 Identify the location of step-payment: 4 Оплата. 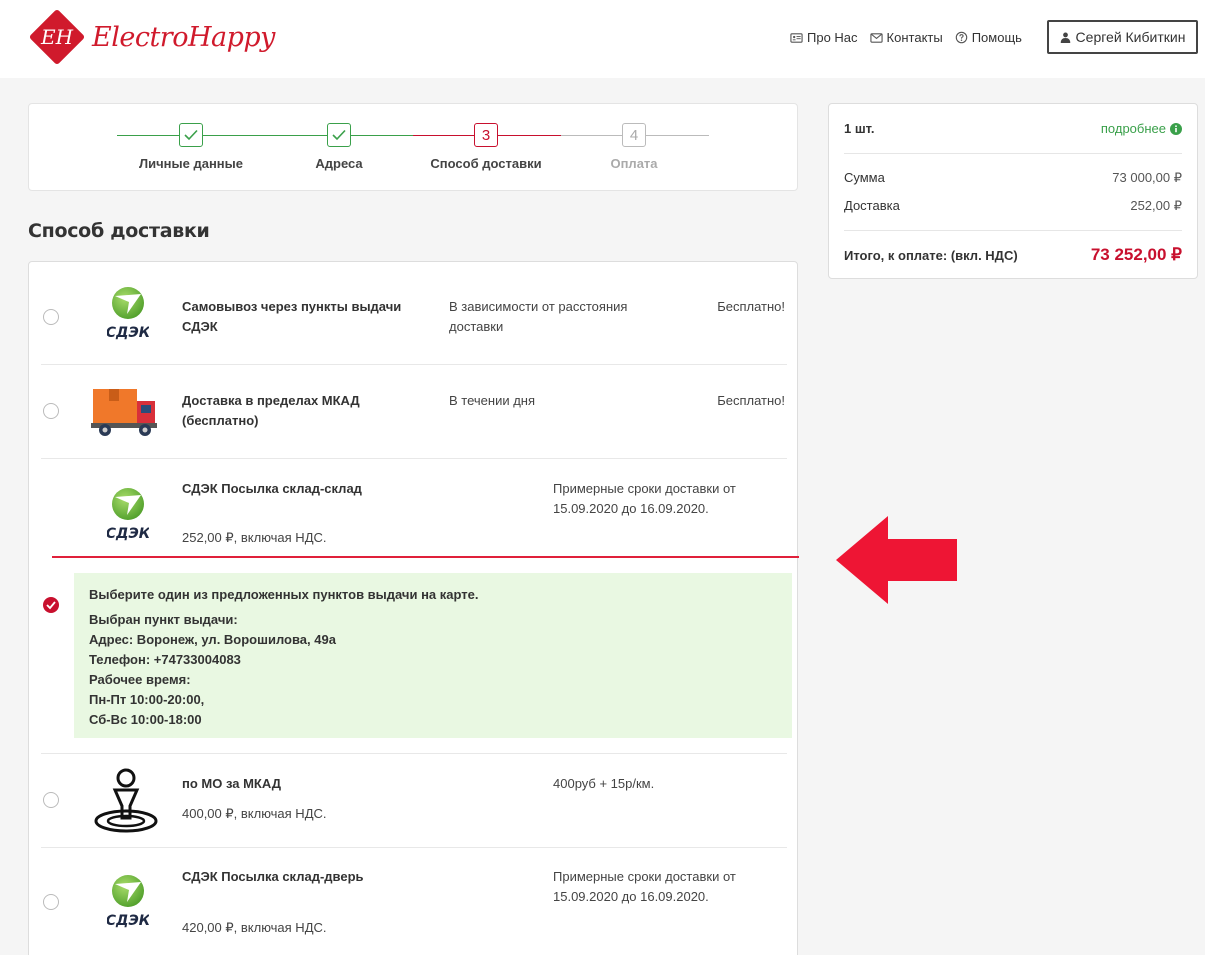
(634, 147).